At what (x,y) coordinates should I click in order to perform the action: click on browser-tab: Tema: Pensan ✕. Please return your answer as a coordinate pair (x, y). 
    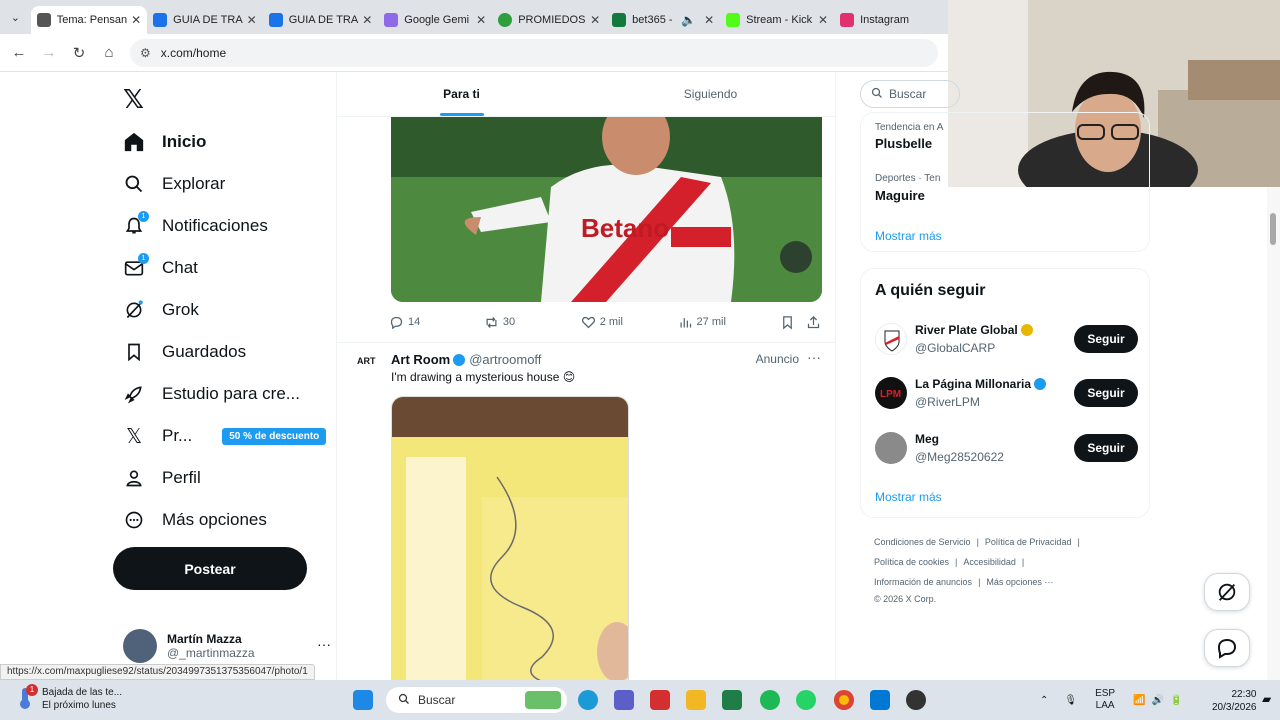
    Looking at the image, I should click on (89, 20).